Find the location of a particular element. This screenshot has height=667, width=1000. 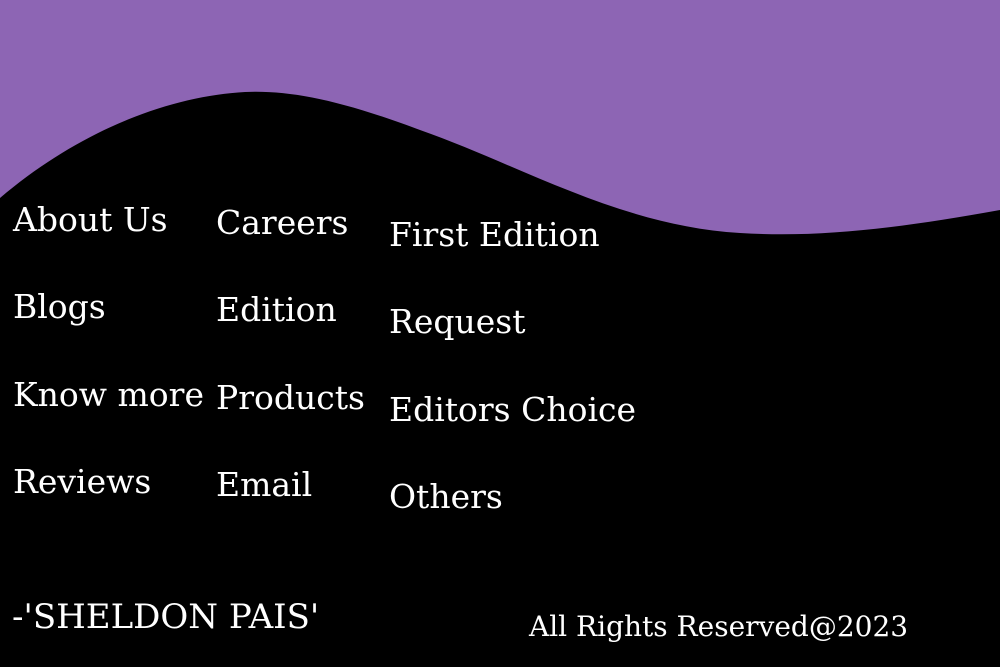

copyright-notice: All Rights Reserved@2023 is located at coordinates (719, 626).